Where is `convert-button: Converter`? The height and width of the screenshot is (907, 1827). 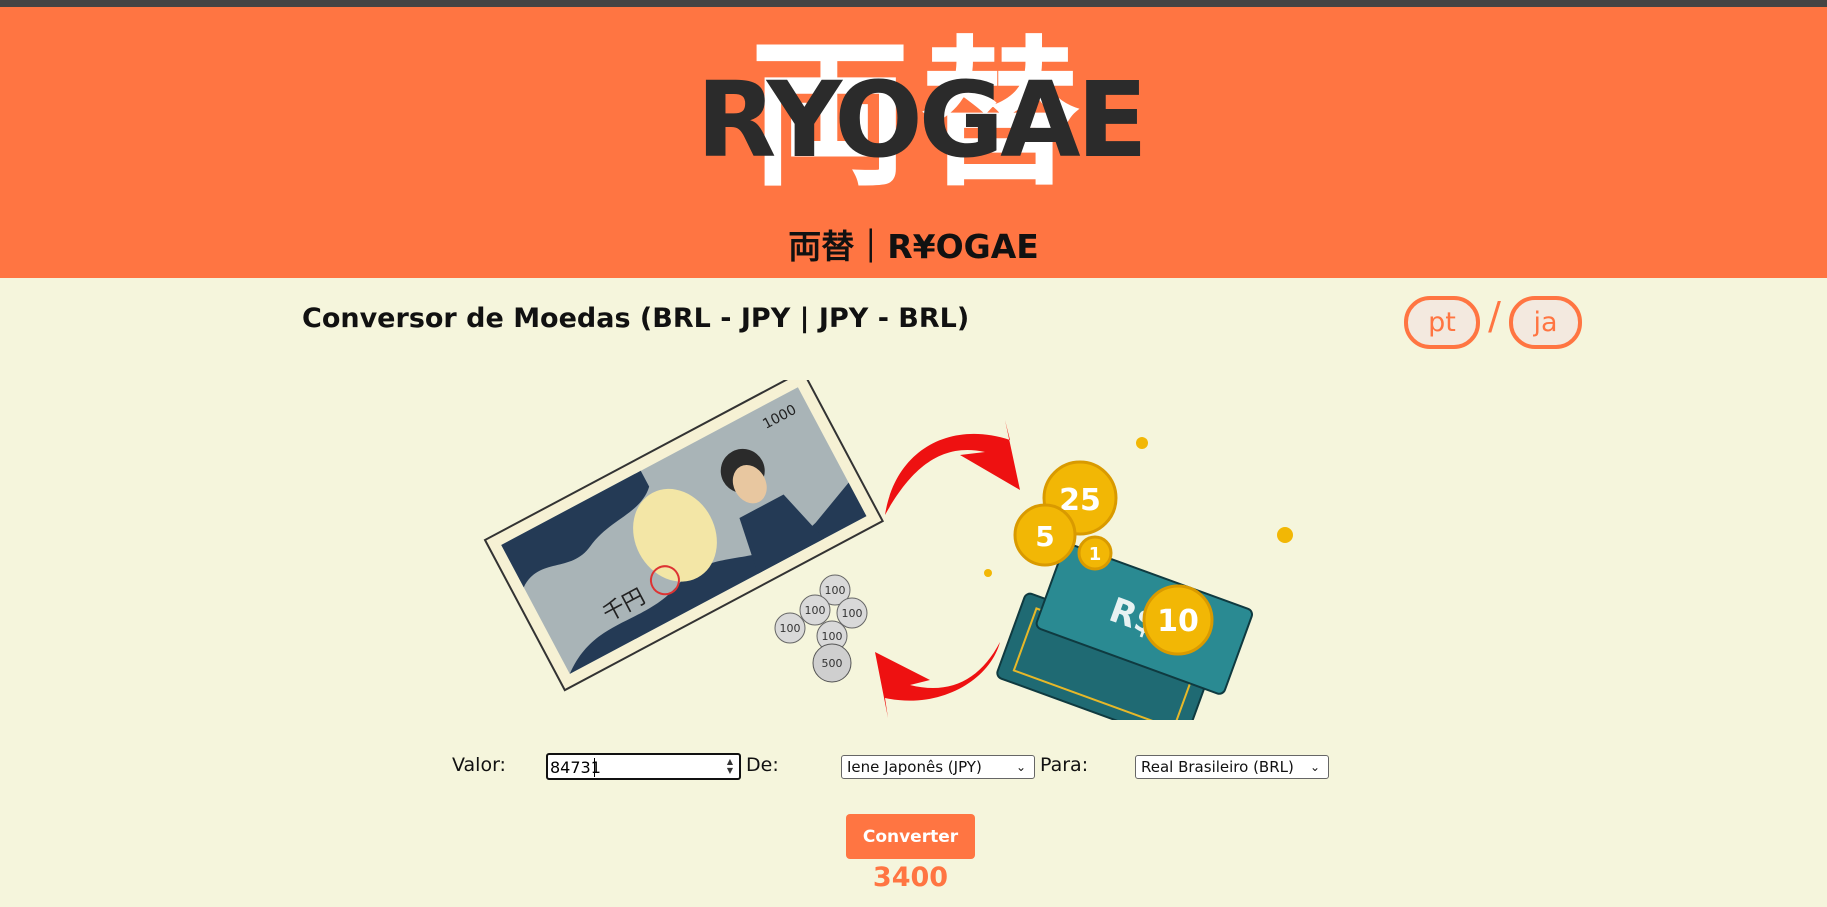 convert-button: Converter is located at coordinates (910, 836).